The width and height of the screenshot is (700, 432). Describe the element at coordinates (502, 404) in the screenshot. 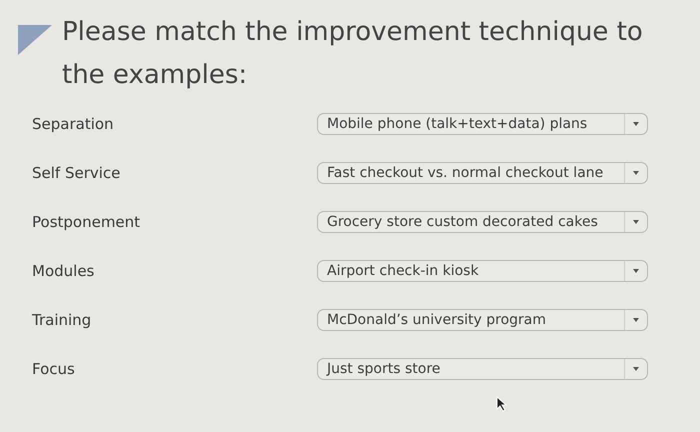

I see `cursor-icon` at that location.